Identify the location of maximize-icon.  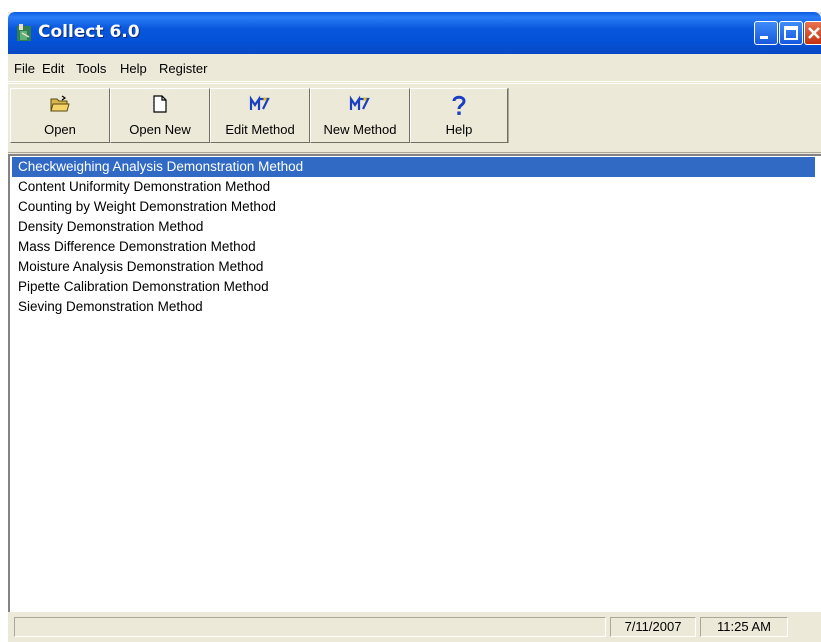
(791, 33).